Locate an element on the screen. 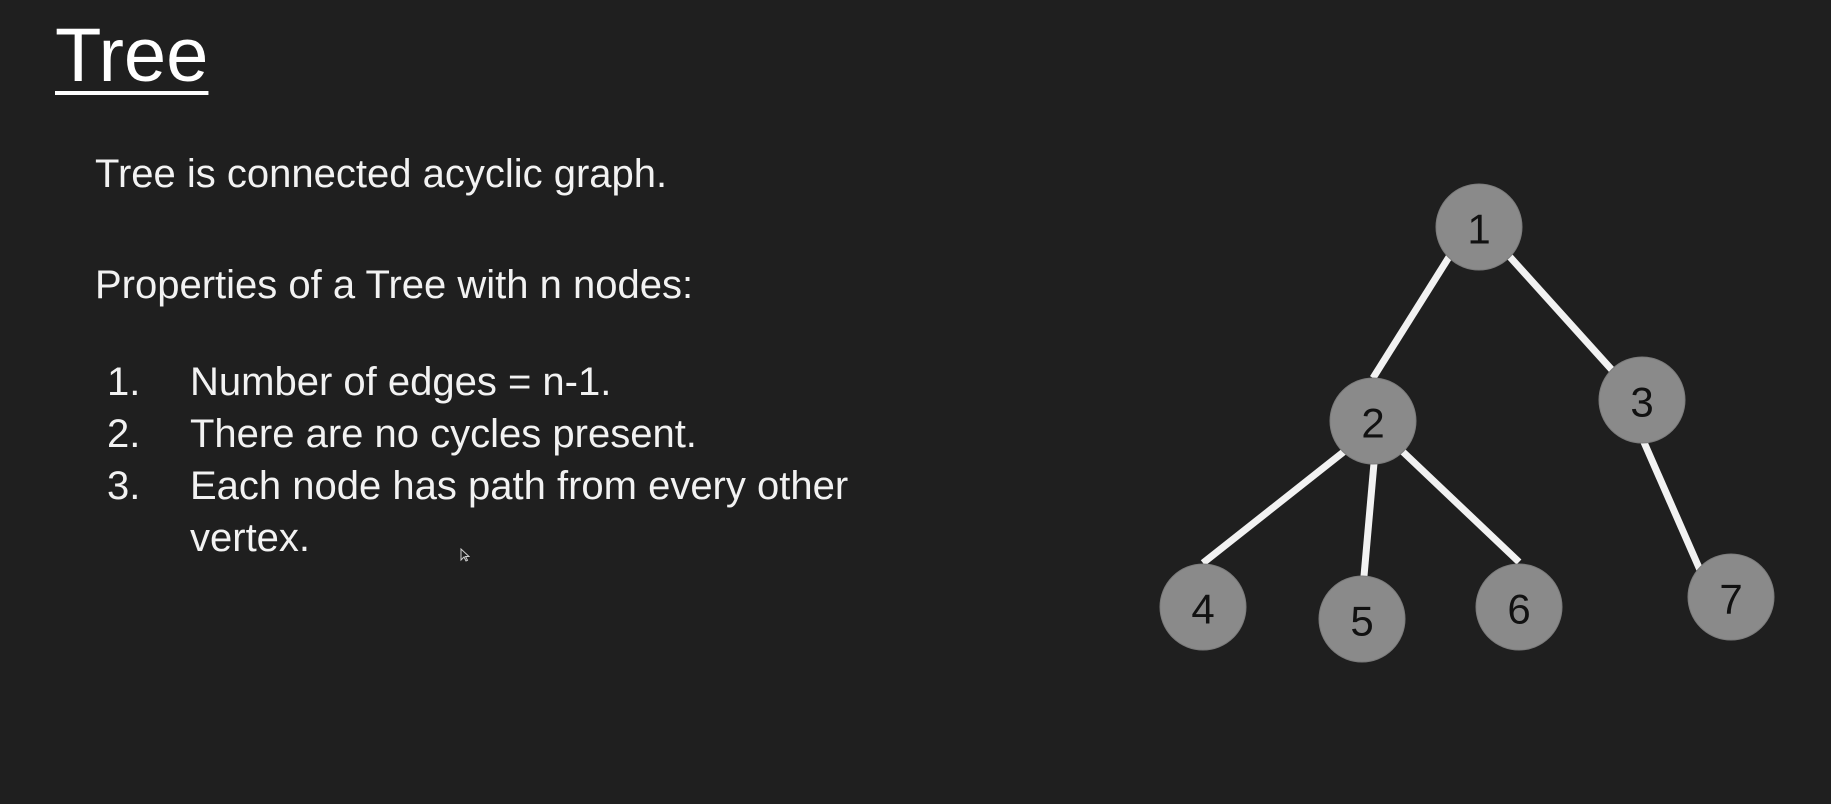 The height and width of the screenshot is (804, 1831). tree-node: 6 is located at coordinates (1519, 607).